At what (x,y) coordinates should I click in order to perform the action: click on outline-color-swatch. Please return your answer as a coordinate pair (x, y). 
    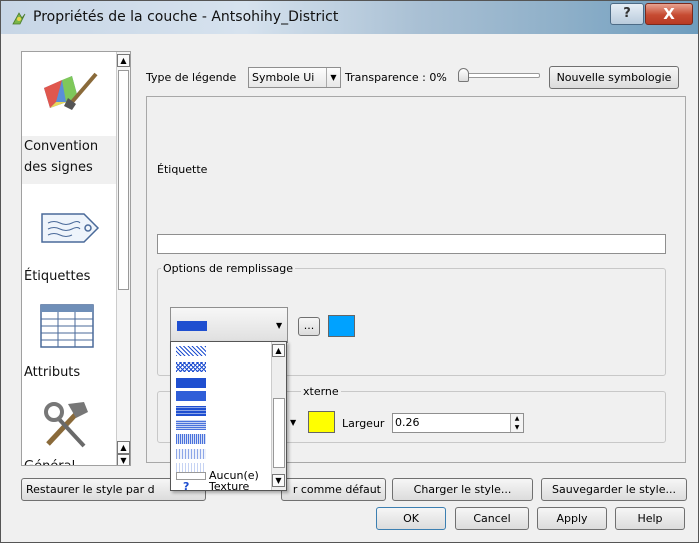
    Looking at the image, I should click on (321, 422).